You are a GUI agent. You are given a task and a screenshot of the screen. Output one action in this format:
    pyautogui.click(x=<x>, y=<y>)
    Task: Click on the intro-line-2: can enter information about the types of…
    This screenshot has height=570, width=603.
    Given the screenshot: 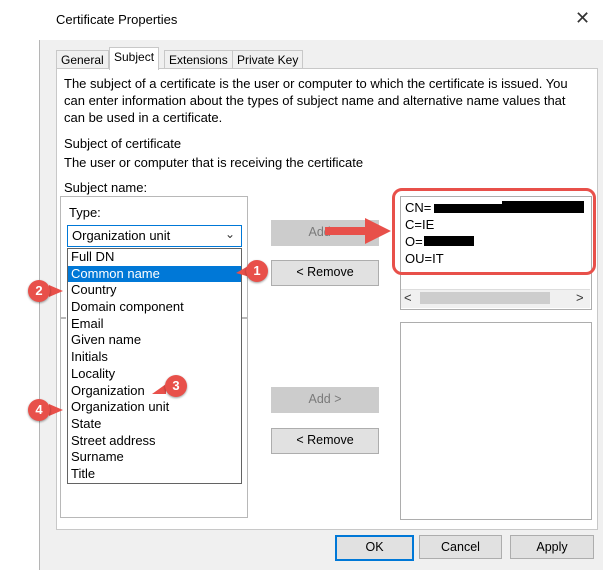 What is the action you would take?
    pyautogui.click(x=315, y=100)
    